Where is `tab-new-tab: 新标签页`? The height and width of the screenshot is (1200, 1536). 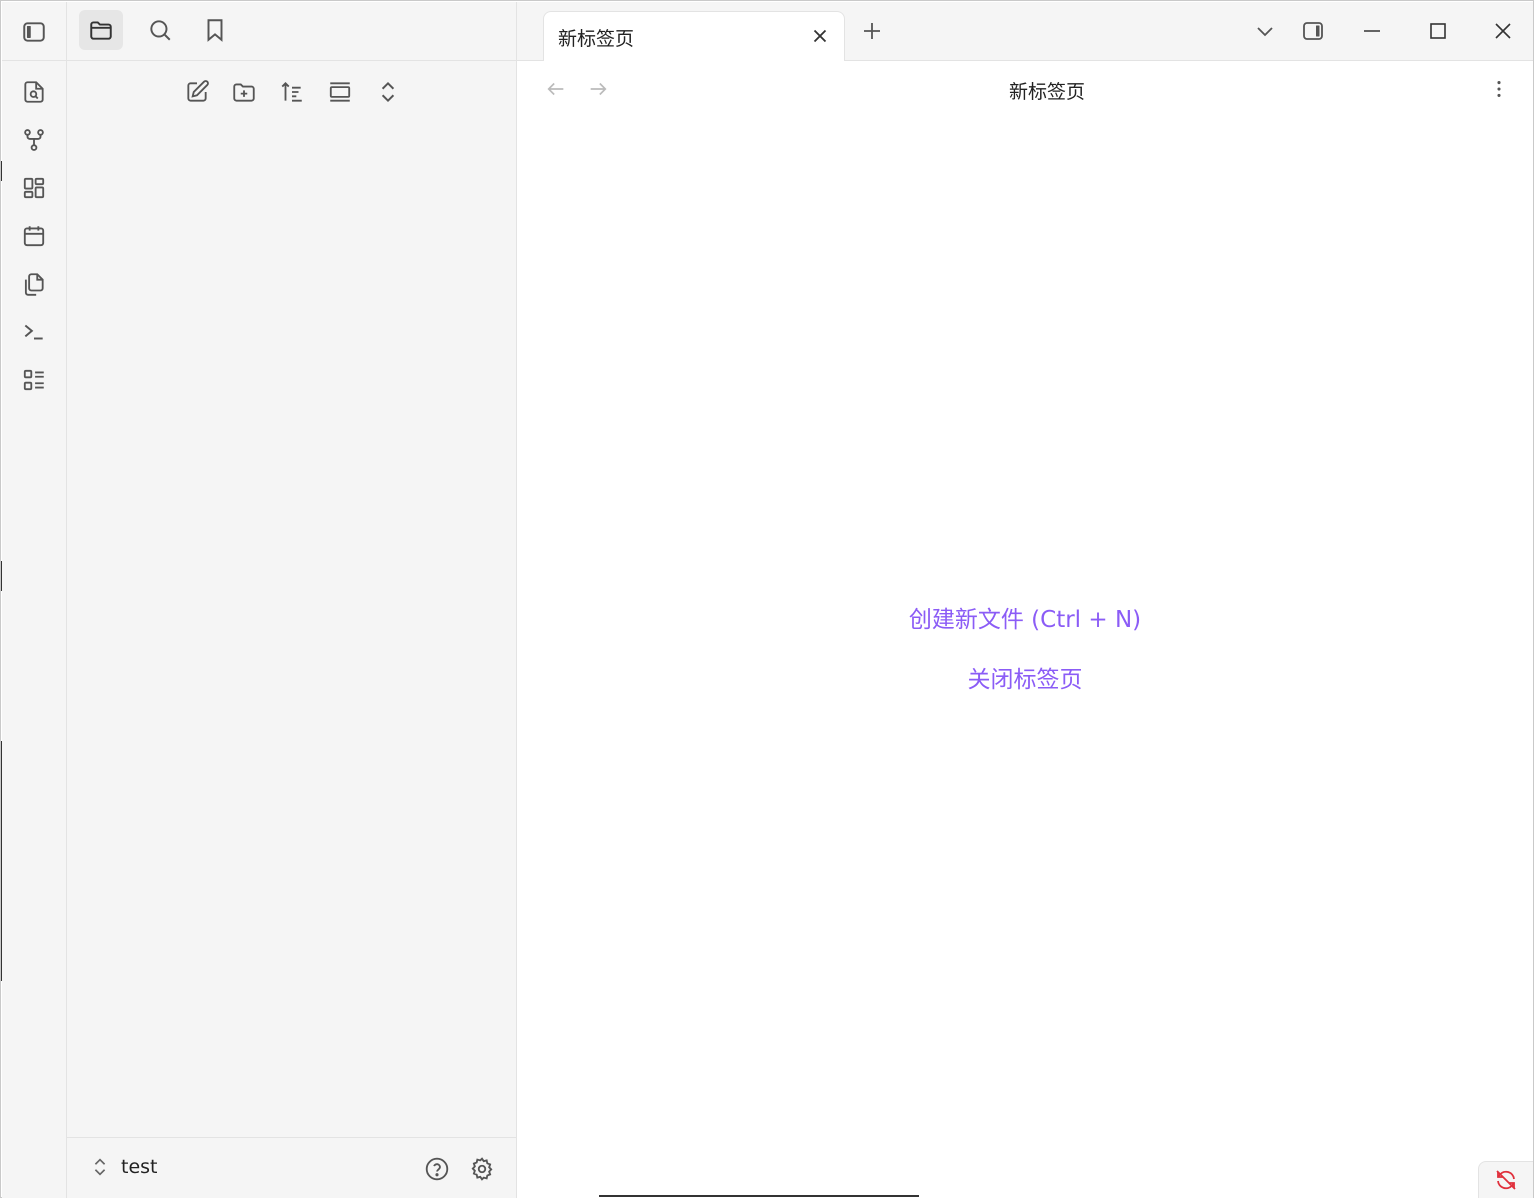 tab-new-tab: 新标签页 is located at coordinates (694, 36).